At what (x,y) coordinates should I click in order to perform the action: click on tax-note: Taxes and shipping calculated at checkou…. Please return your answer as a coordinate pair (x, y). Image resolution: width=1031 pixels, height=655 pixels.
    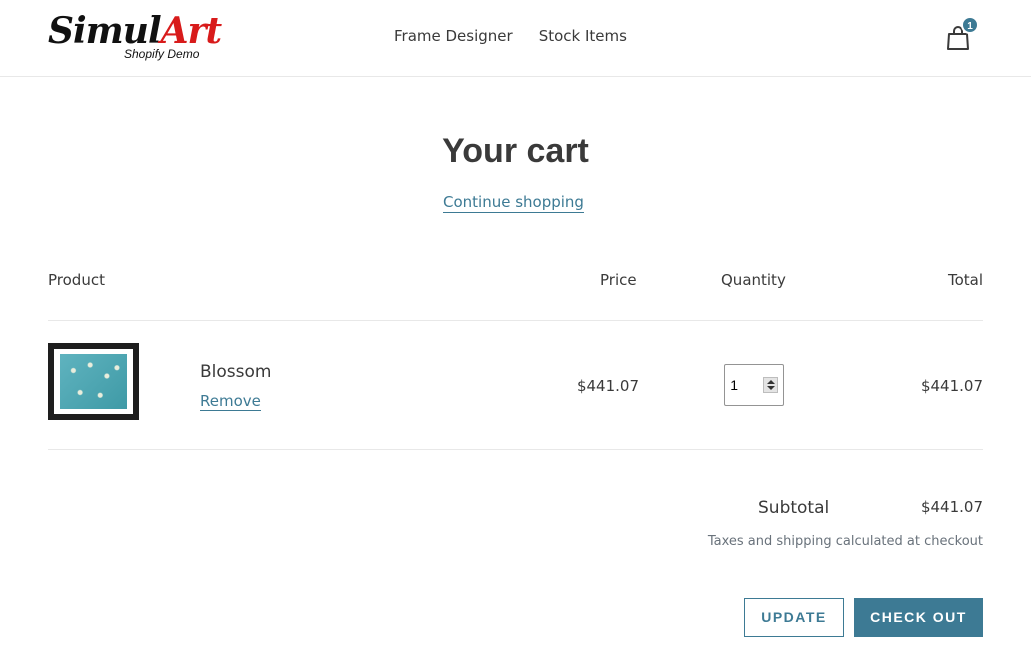
    Looking at the image, I should click on (845, 541).